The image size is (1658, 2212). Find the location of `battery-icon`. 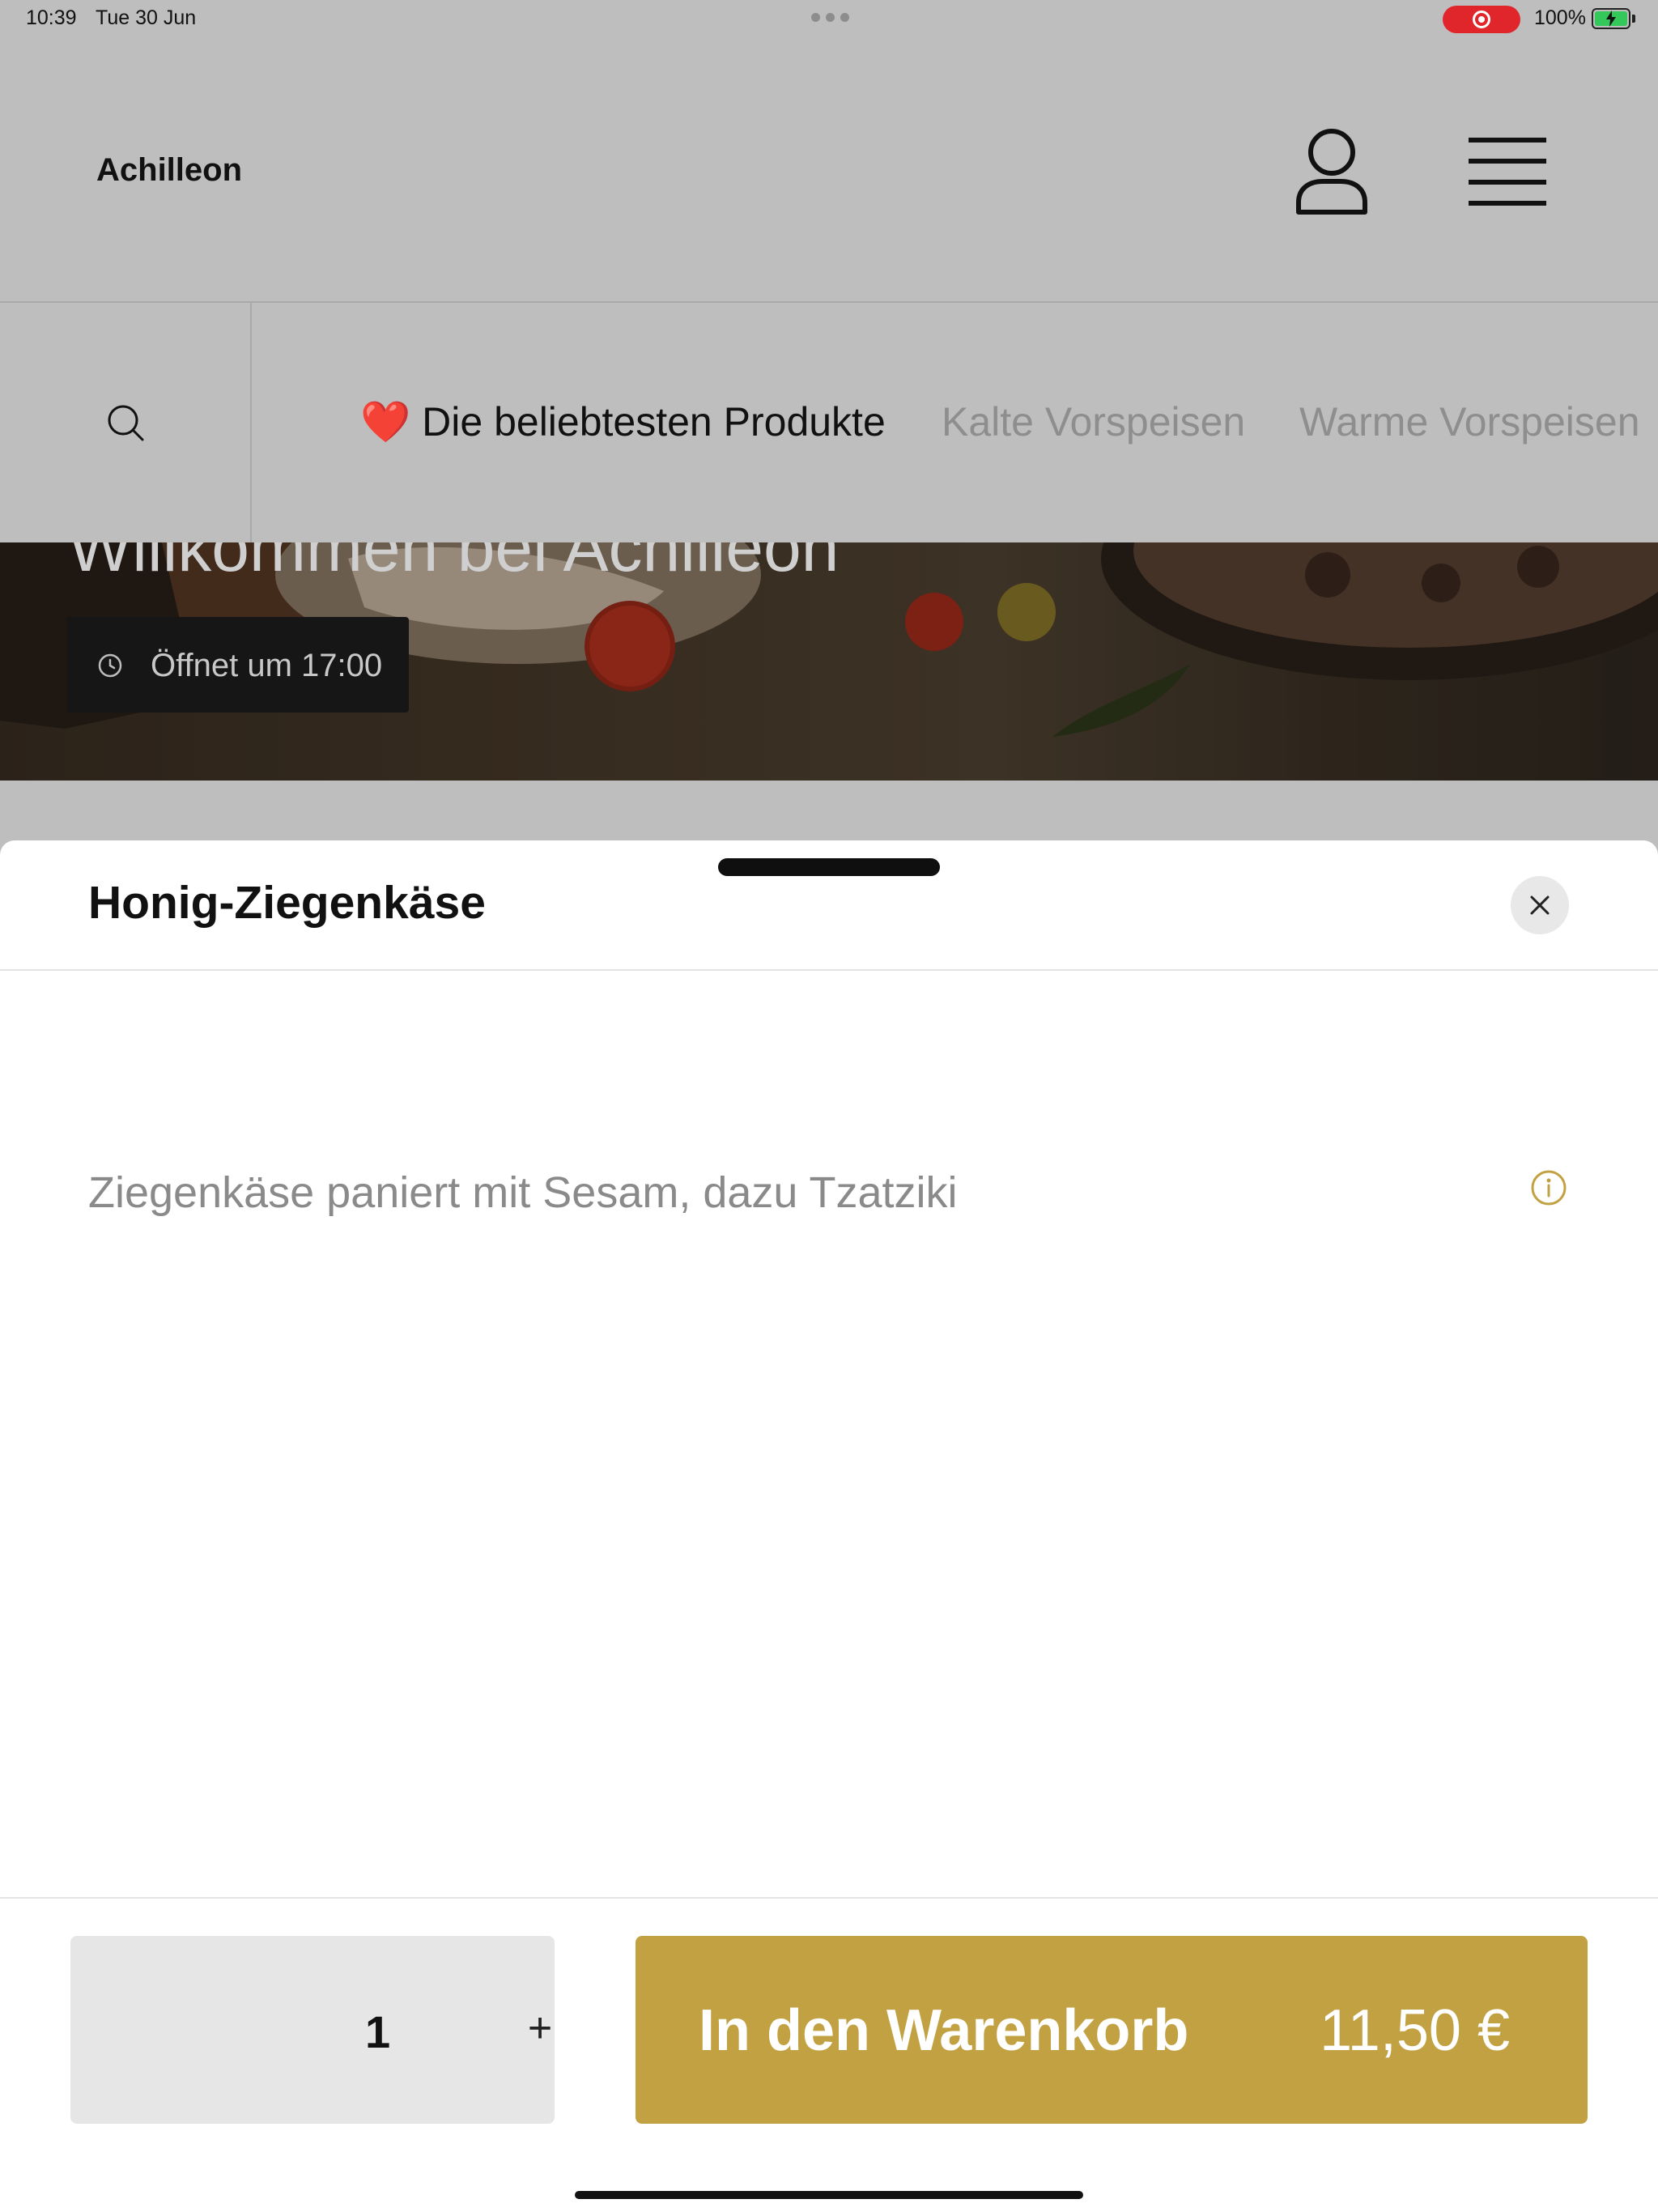

battery-icon is located at coordinates (1611, 19).